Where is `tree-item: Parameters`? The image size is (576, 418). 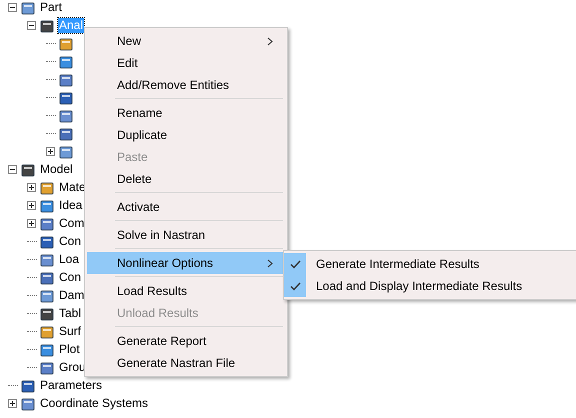 tree-item: Parameters is located at coordinates (71, 385).